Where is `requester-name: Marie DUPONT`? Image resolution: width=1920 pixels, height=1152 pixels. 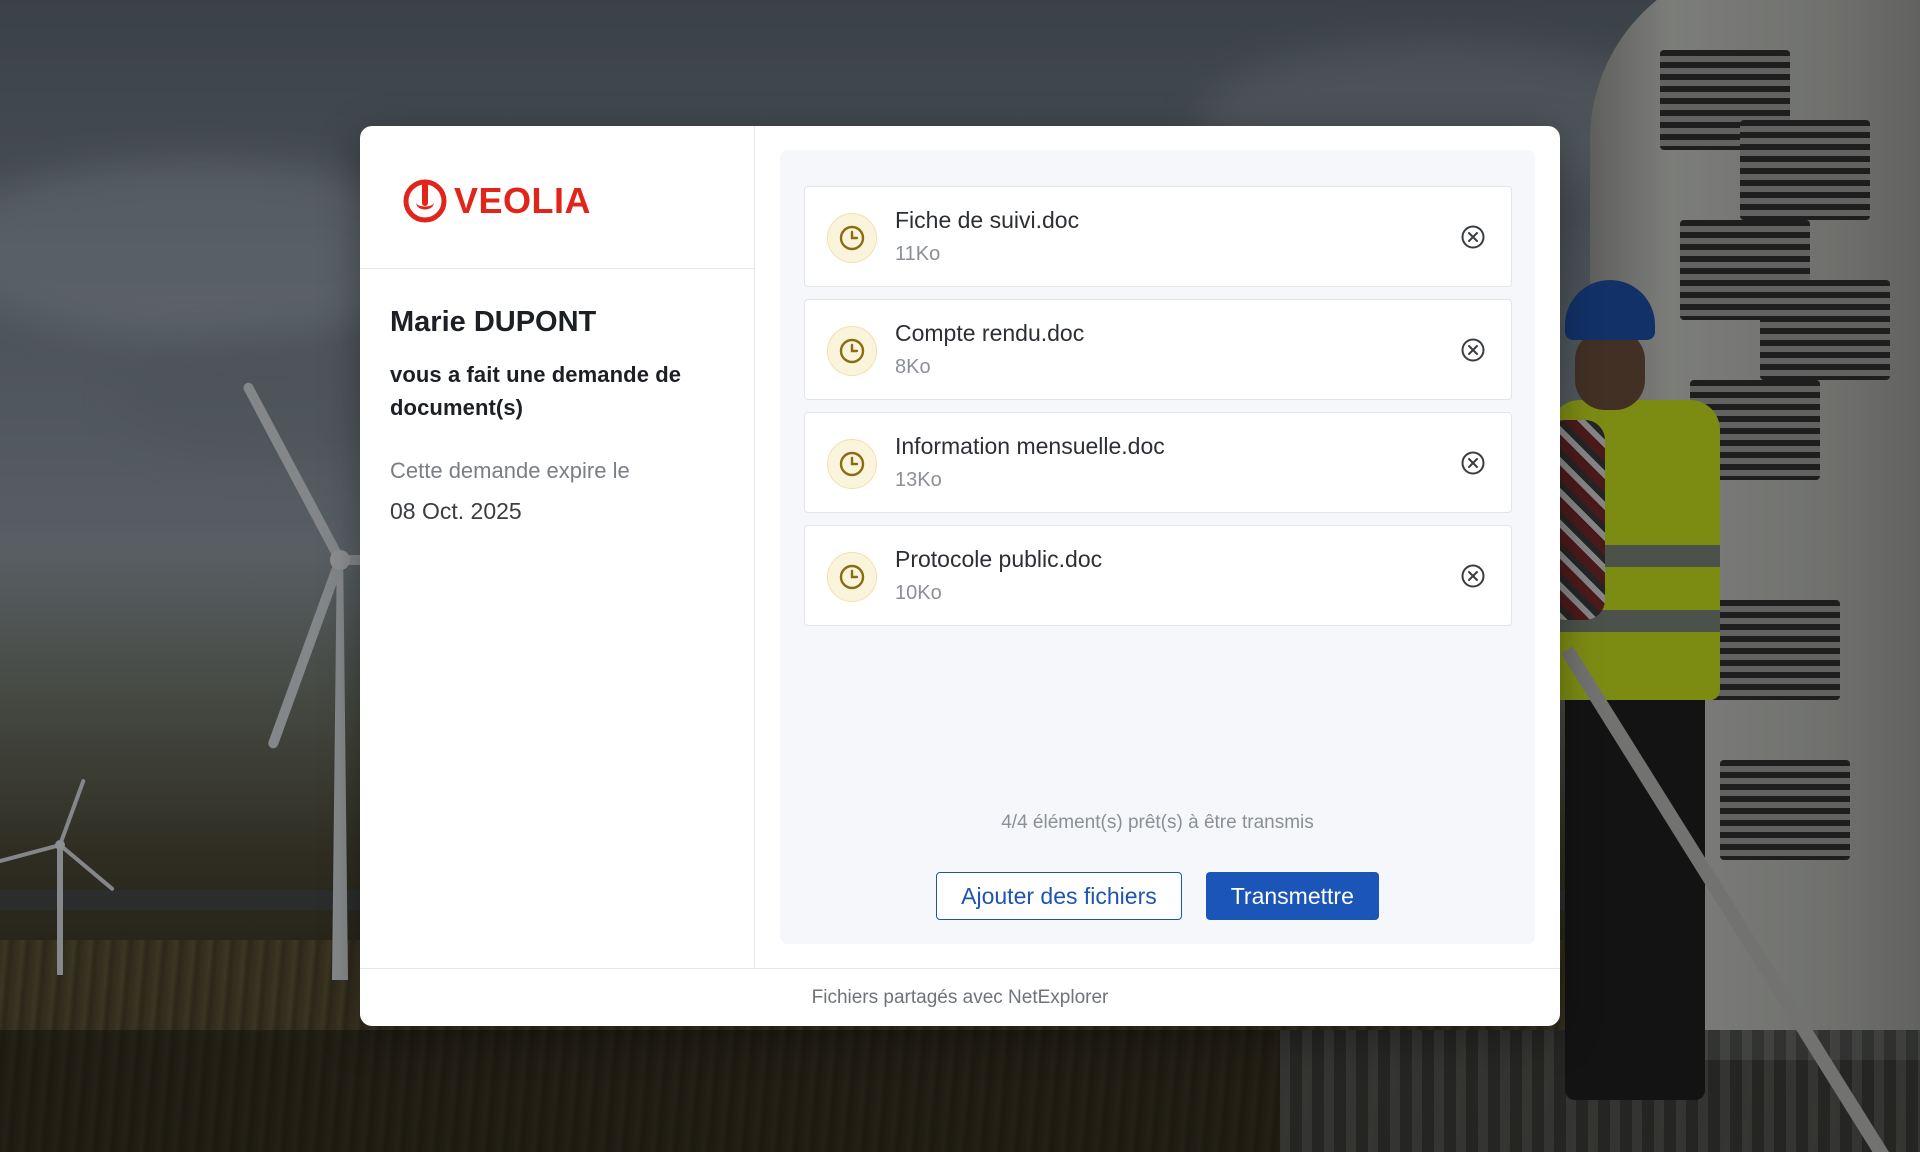 requester-name: Marie DUPONT is located at coordinates (493, 322).